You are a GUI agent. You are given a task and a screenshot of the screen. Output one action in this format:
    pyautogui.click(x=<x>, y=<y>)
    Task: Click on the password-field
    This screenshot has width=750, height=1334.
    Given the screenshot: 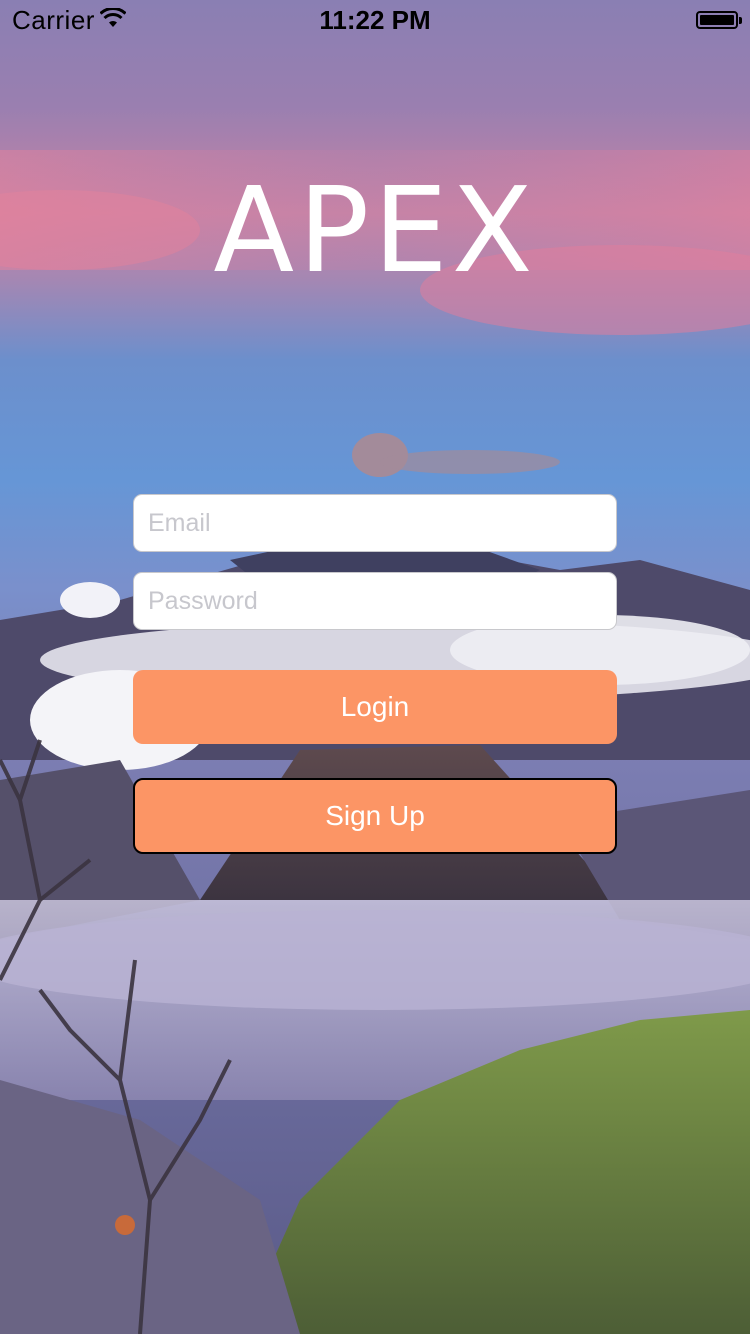 What is the action you would take?
    pyautogui.click(x=375, y=601)
    